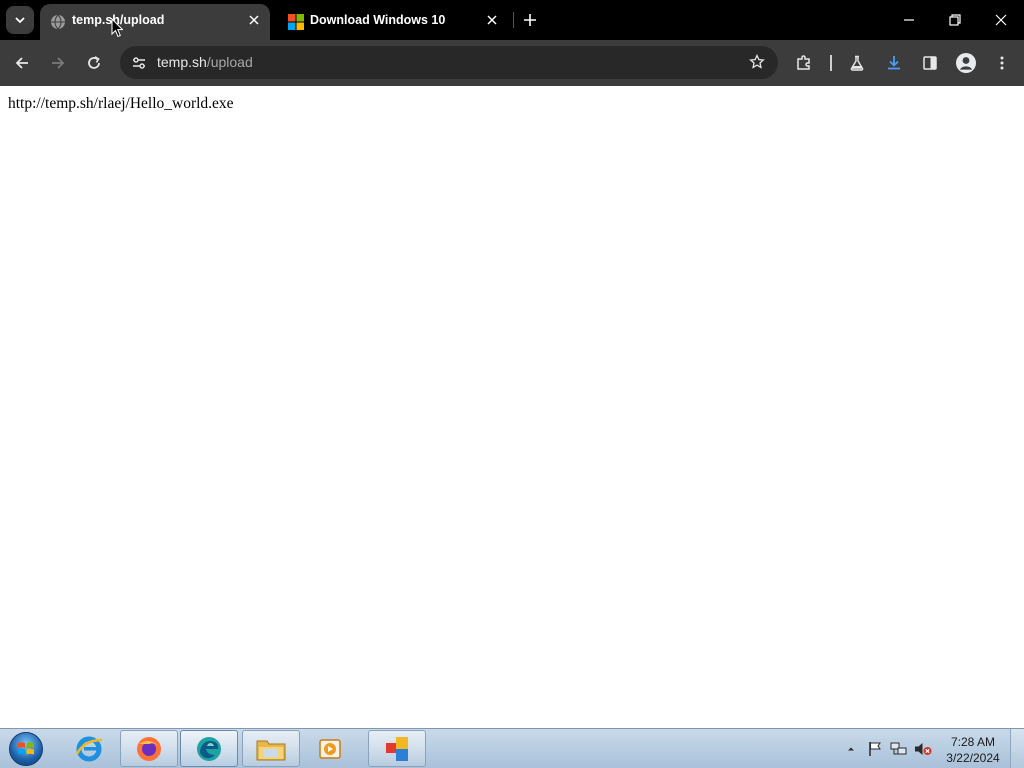  I want to click on downloads-button, so click(894, 63).